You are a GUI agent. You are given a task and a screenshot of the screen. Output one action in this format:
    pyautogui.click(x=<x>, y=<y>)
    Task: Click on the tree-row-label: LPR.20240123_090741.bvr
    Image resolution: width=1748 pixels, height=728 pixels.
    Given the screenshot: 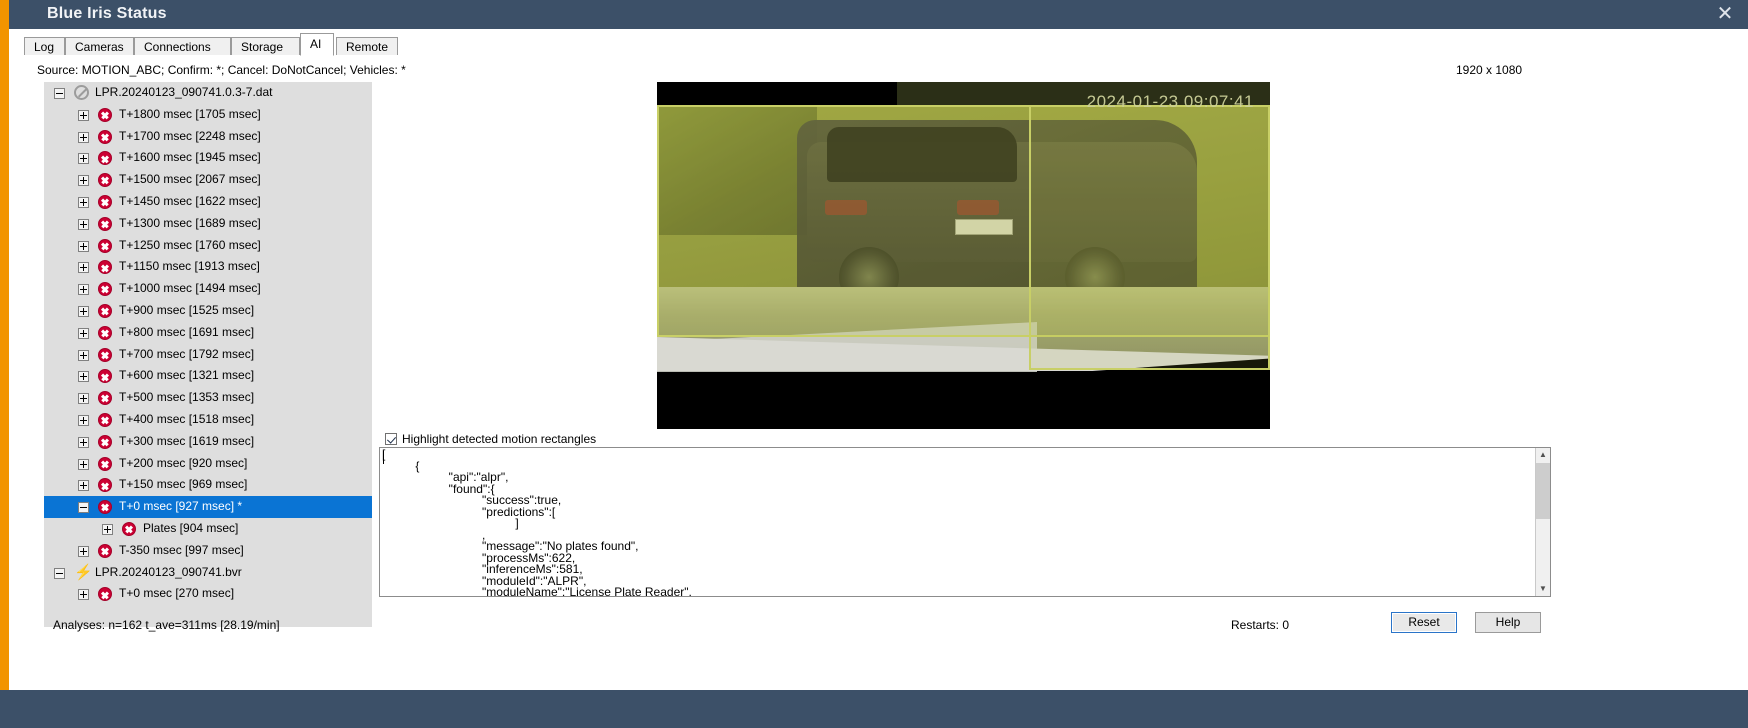 What is the action you would take?
    pyautogui.click(x=168, y=571)
    